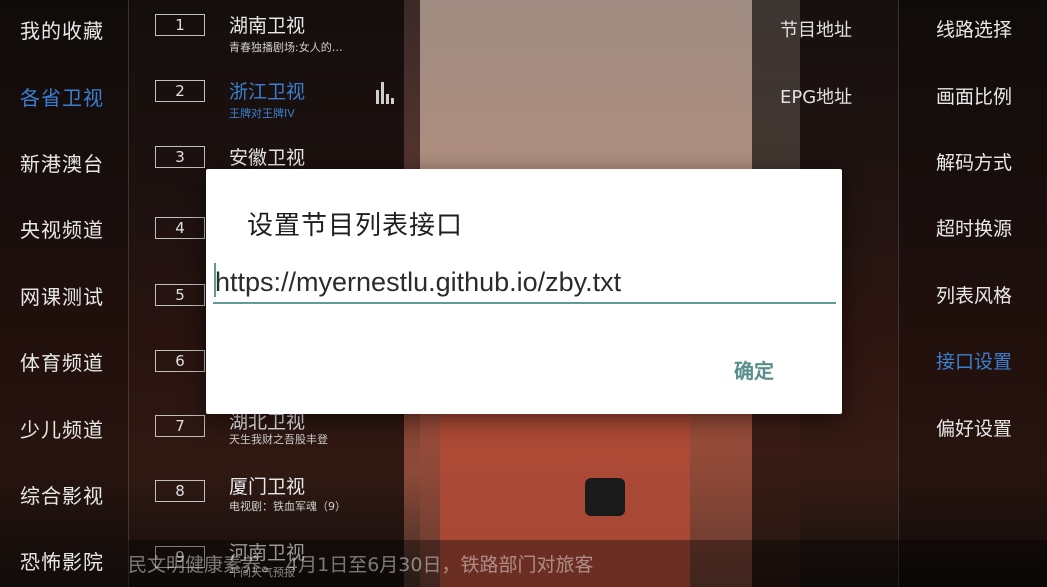 This screenshot has width=1047, height=587. Describe the element at coordinates (974, 227) in the screenshot. I see `settings-item: 超时换源` at that location.